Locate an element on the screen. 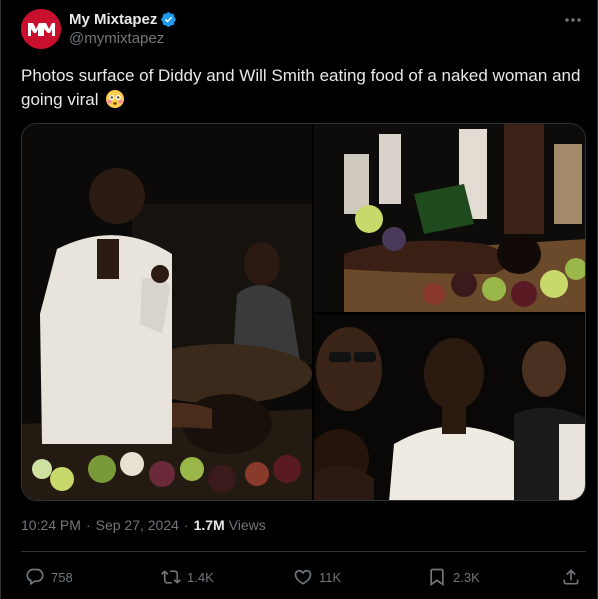 This screenshot has width=598, height=599. bookmark-button: 2.3K is located at coordinates (453, 577).